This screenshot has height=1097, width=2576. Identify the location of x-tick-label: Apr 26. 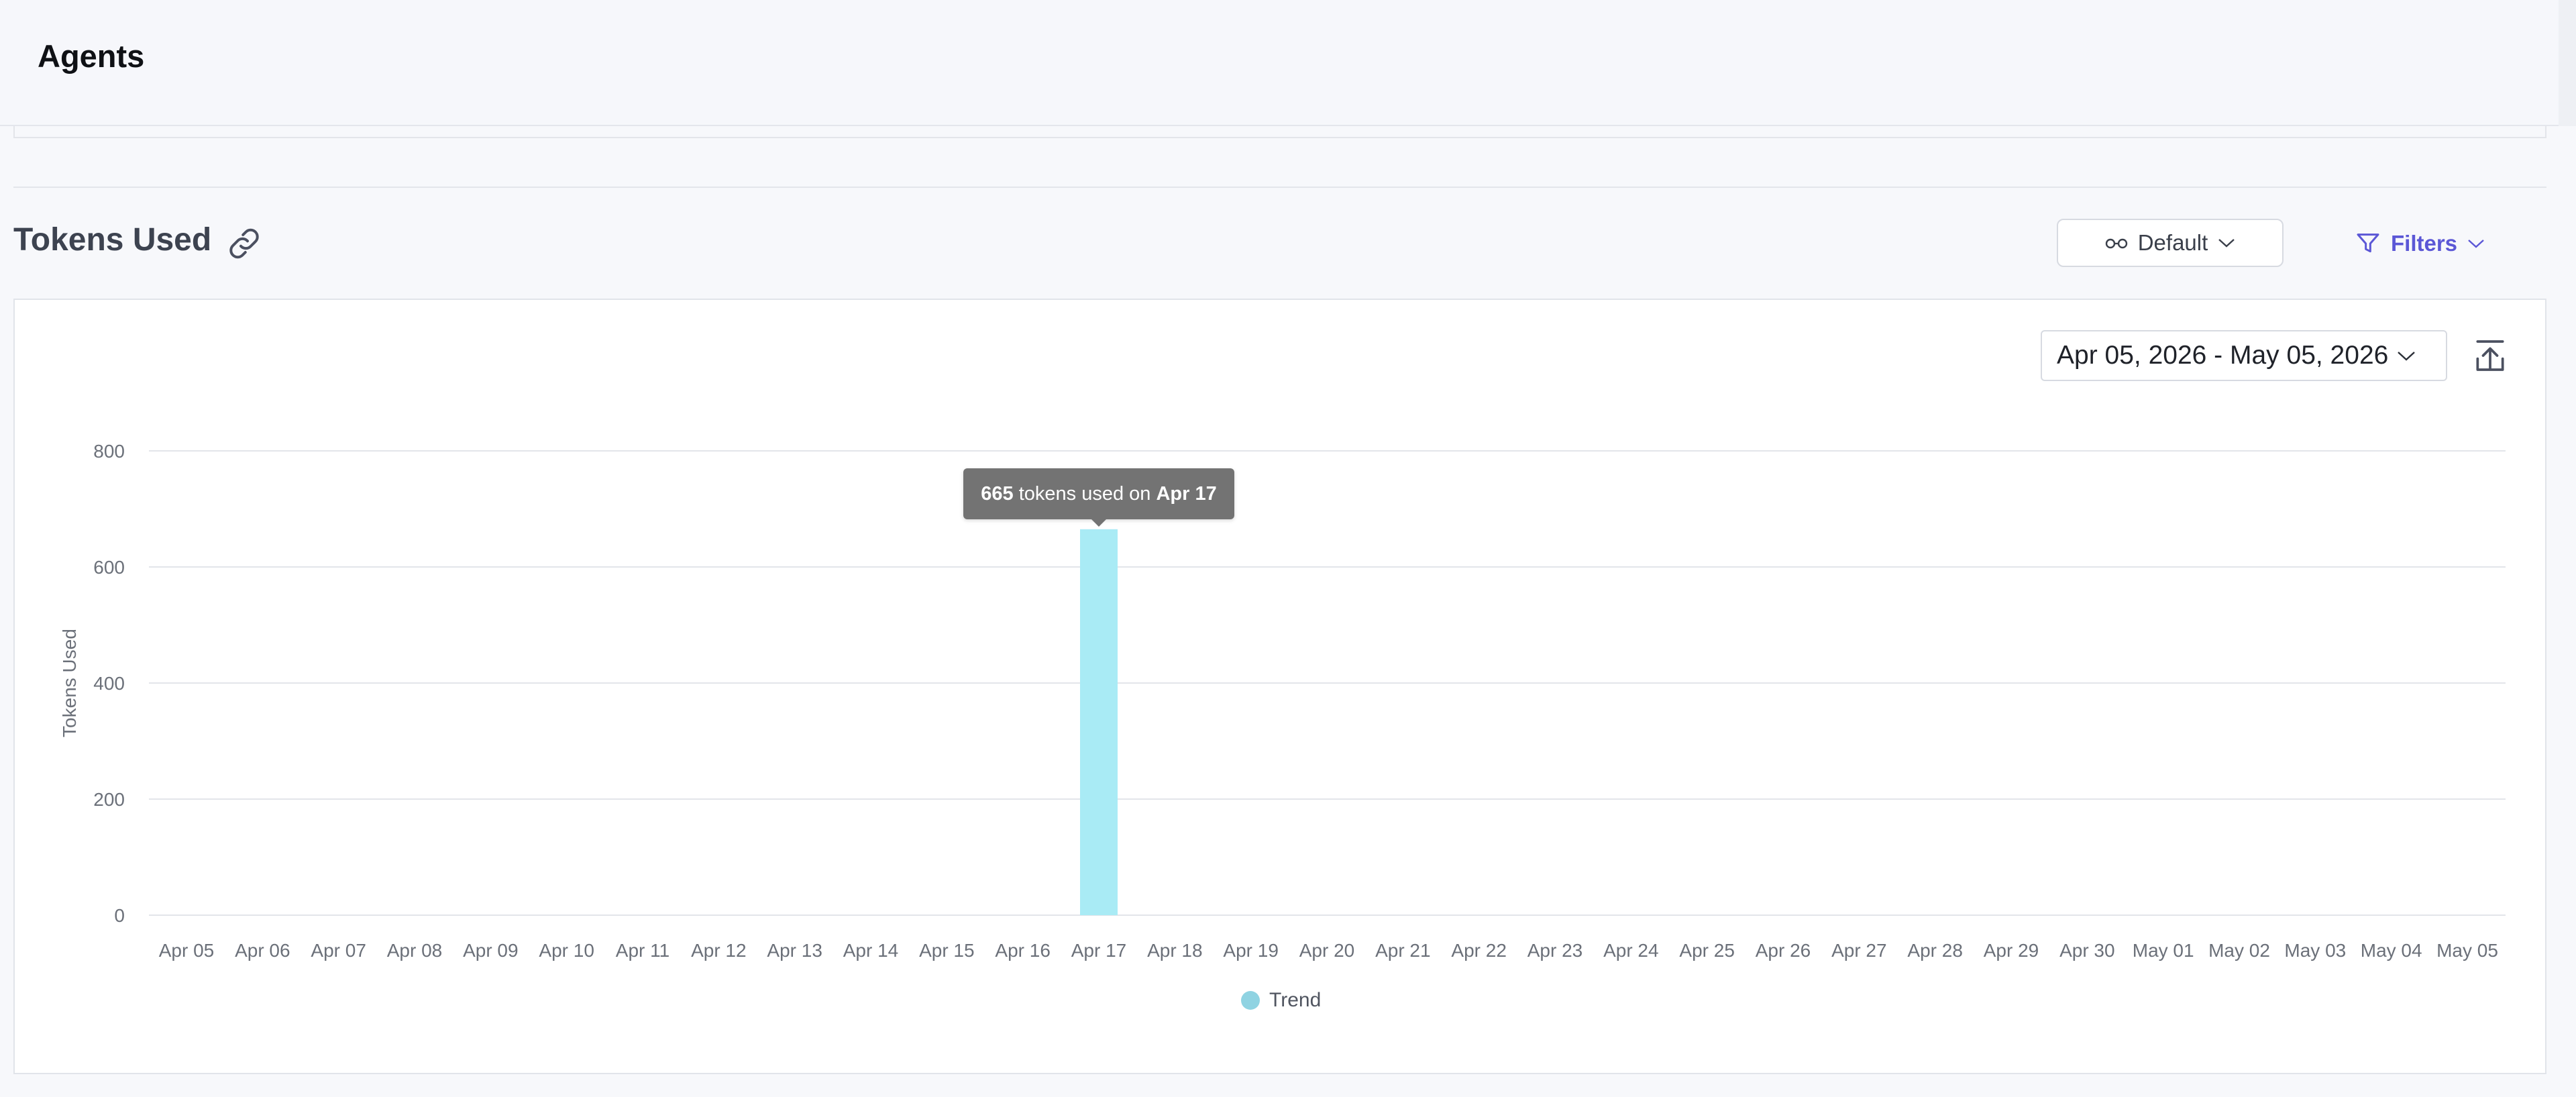
(1783, 950).